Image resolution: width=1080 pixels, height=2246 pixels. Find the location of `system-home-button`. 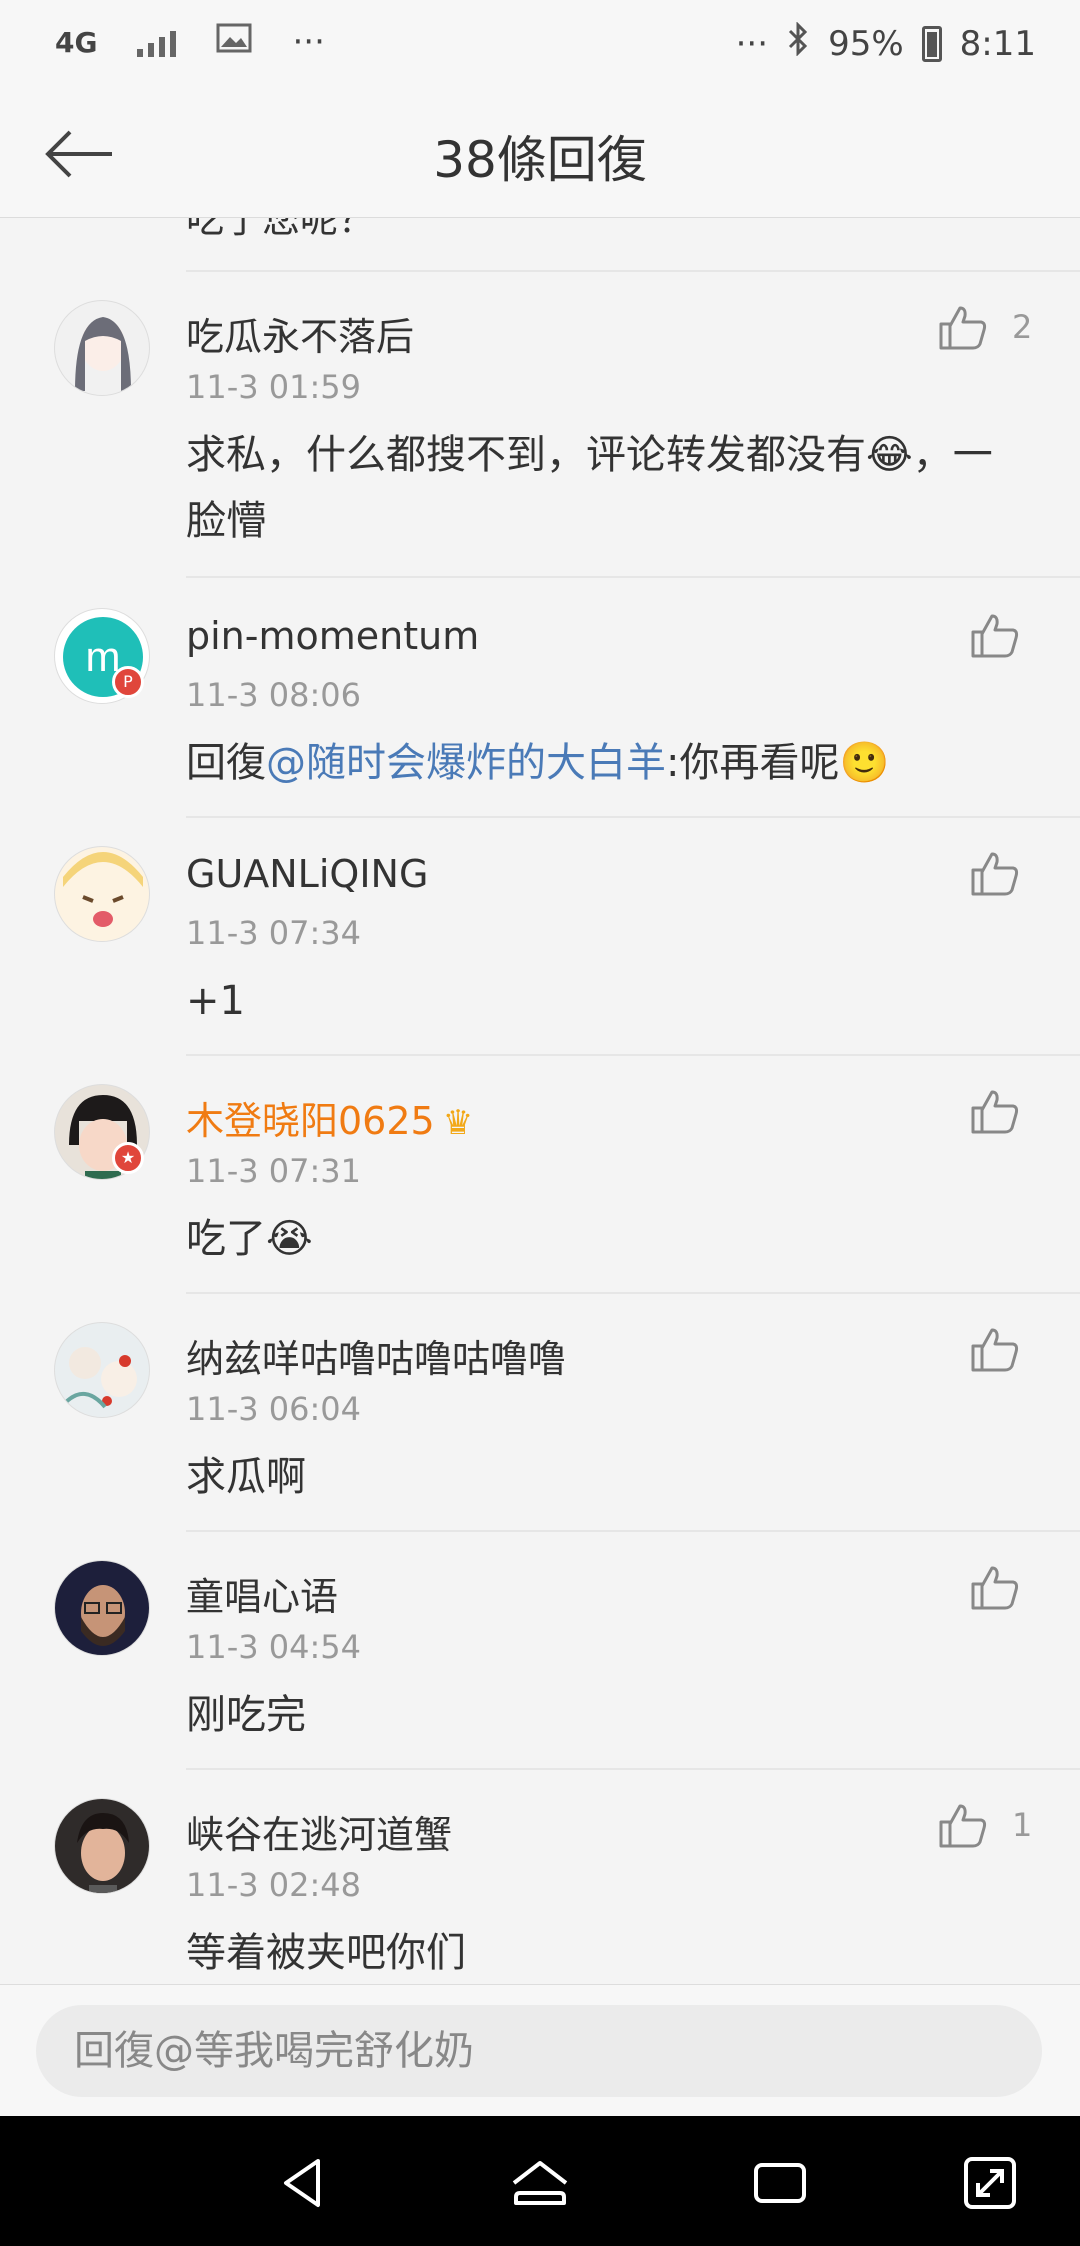

system-home-button is located at coordinates (540, 2183).